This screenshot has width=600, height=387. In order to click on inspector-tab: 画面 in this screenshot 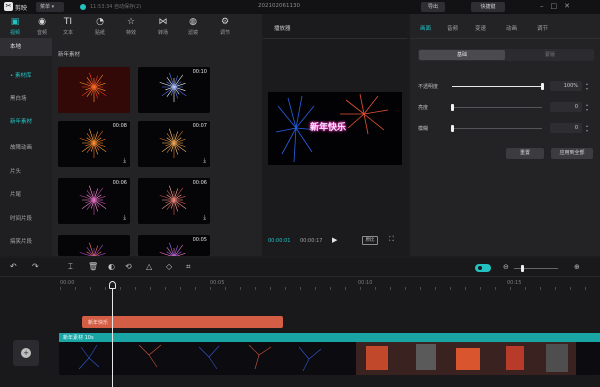, I will do `click(425, 28)`.